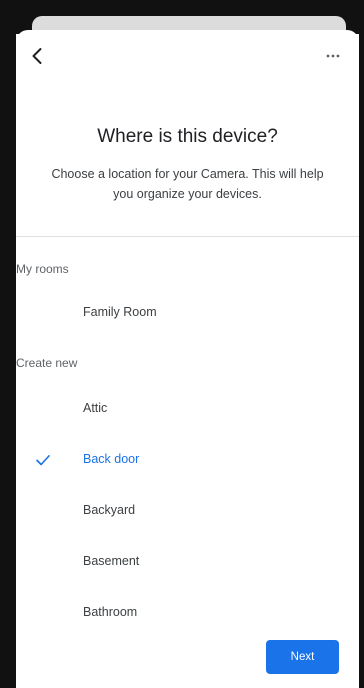 This screenshot has width=364, height=688. Describe the element at coordinates (95, 408) in the screenshot. I see `room-item-label: Attic` at that location.